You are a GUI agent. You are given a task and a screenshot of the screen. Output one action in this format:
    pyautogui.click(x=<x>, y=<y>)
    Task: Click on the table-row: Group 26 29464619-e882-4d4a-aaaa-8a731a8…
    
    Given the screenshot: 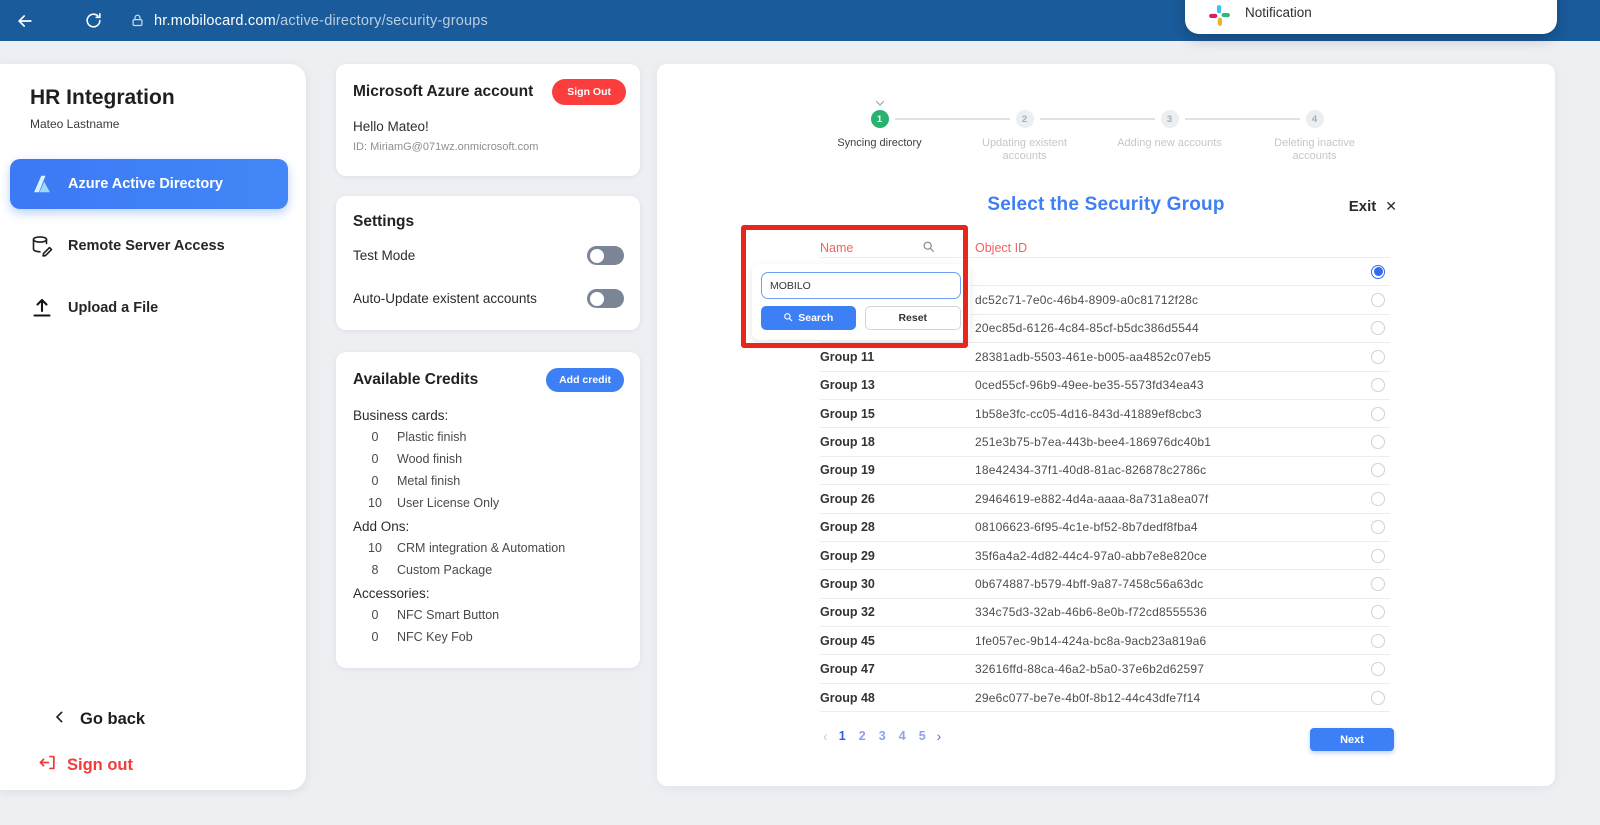 What is the action you would take?
    pyautogui.click(x=1105, y=499)
    